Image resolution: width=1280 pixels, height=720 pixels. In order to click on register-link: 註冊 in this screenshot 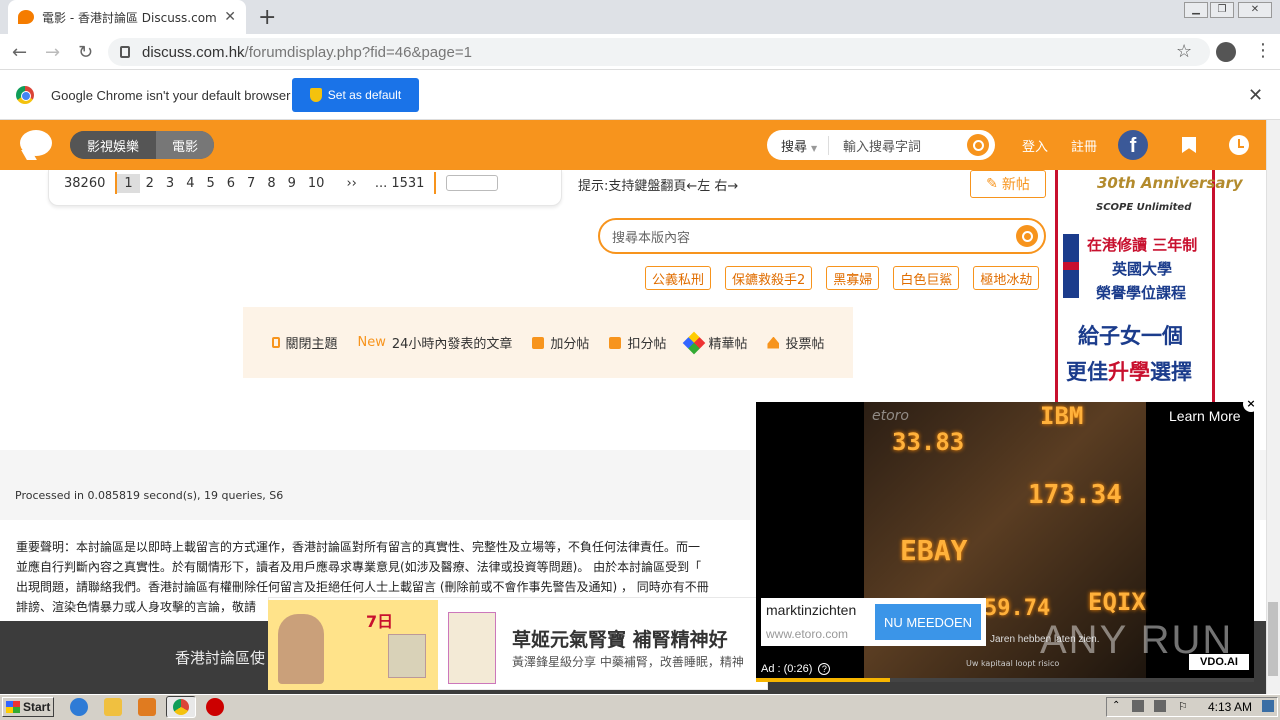, I will do `click(1084, 145)`.